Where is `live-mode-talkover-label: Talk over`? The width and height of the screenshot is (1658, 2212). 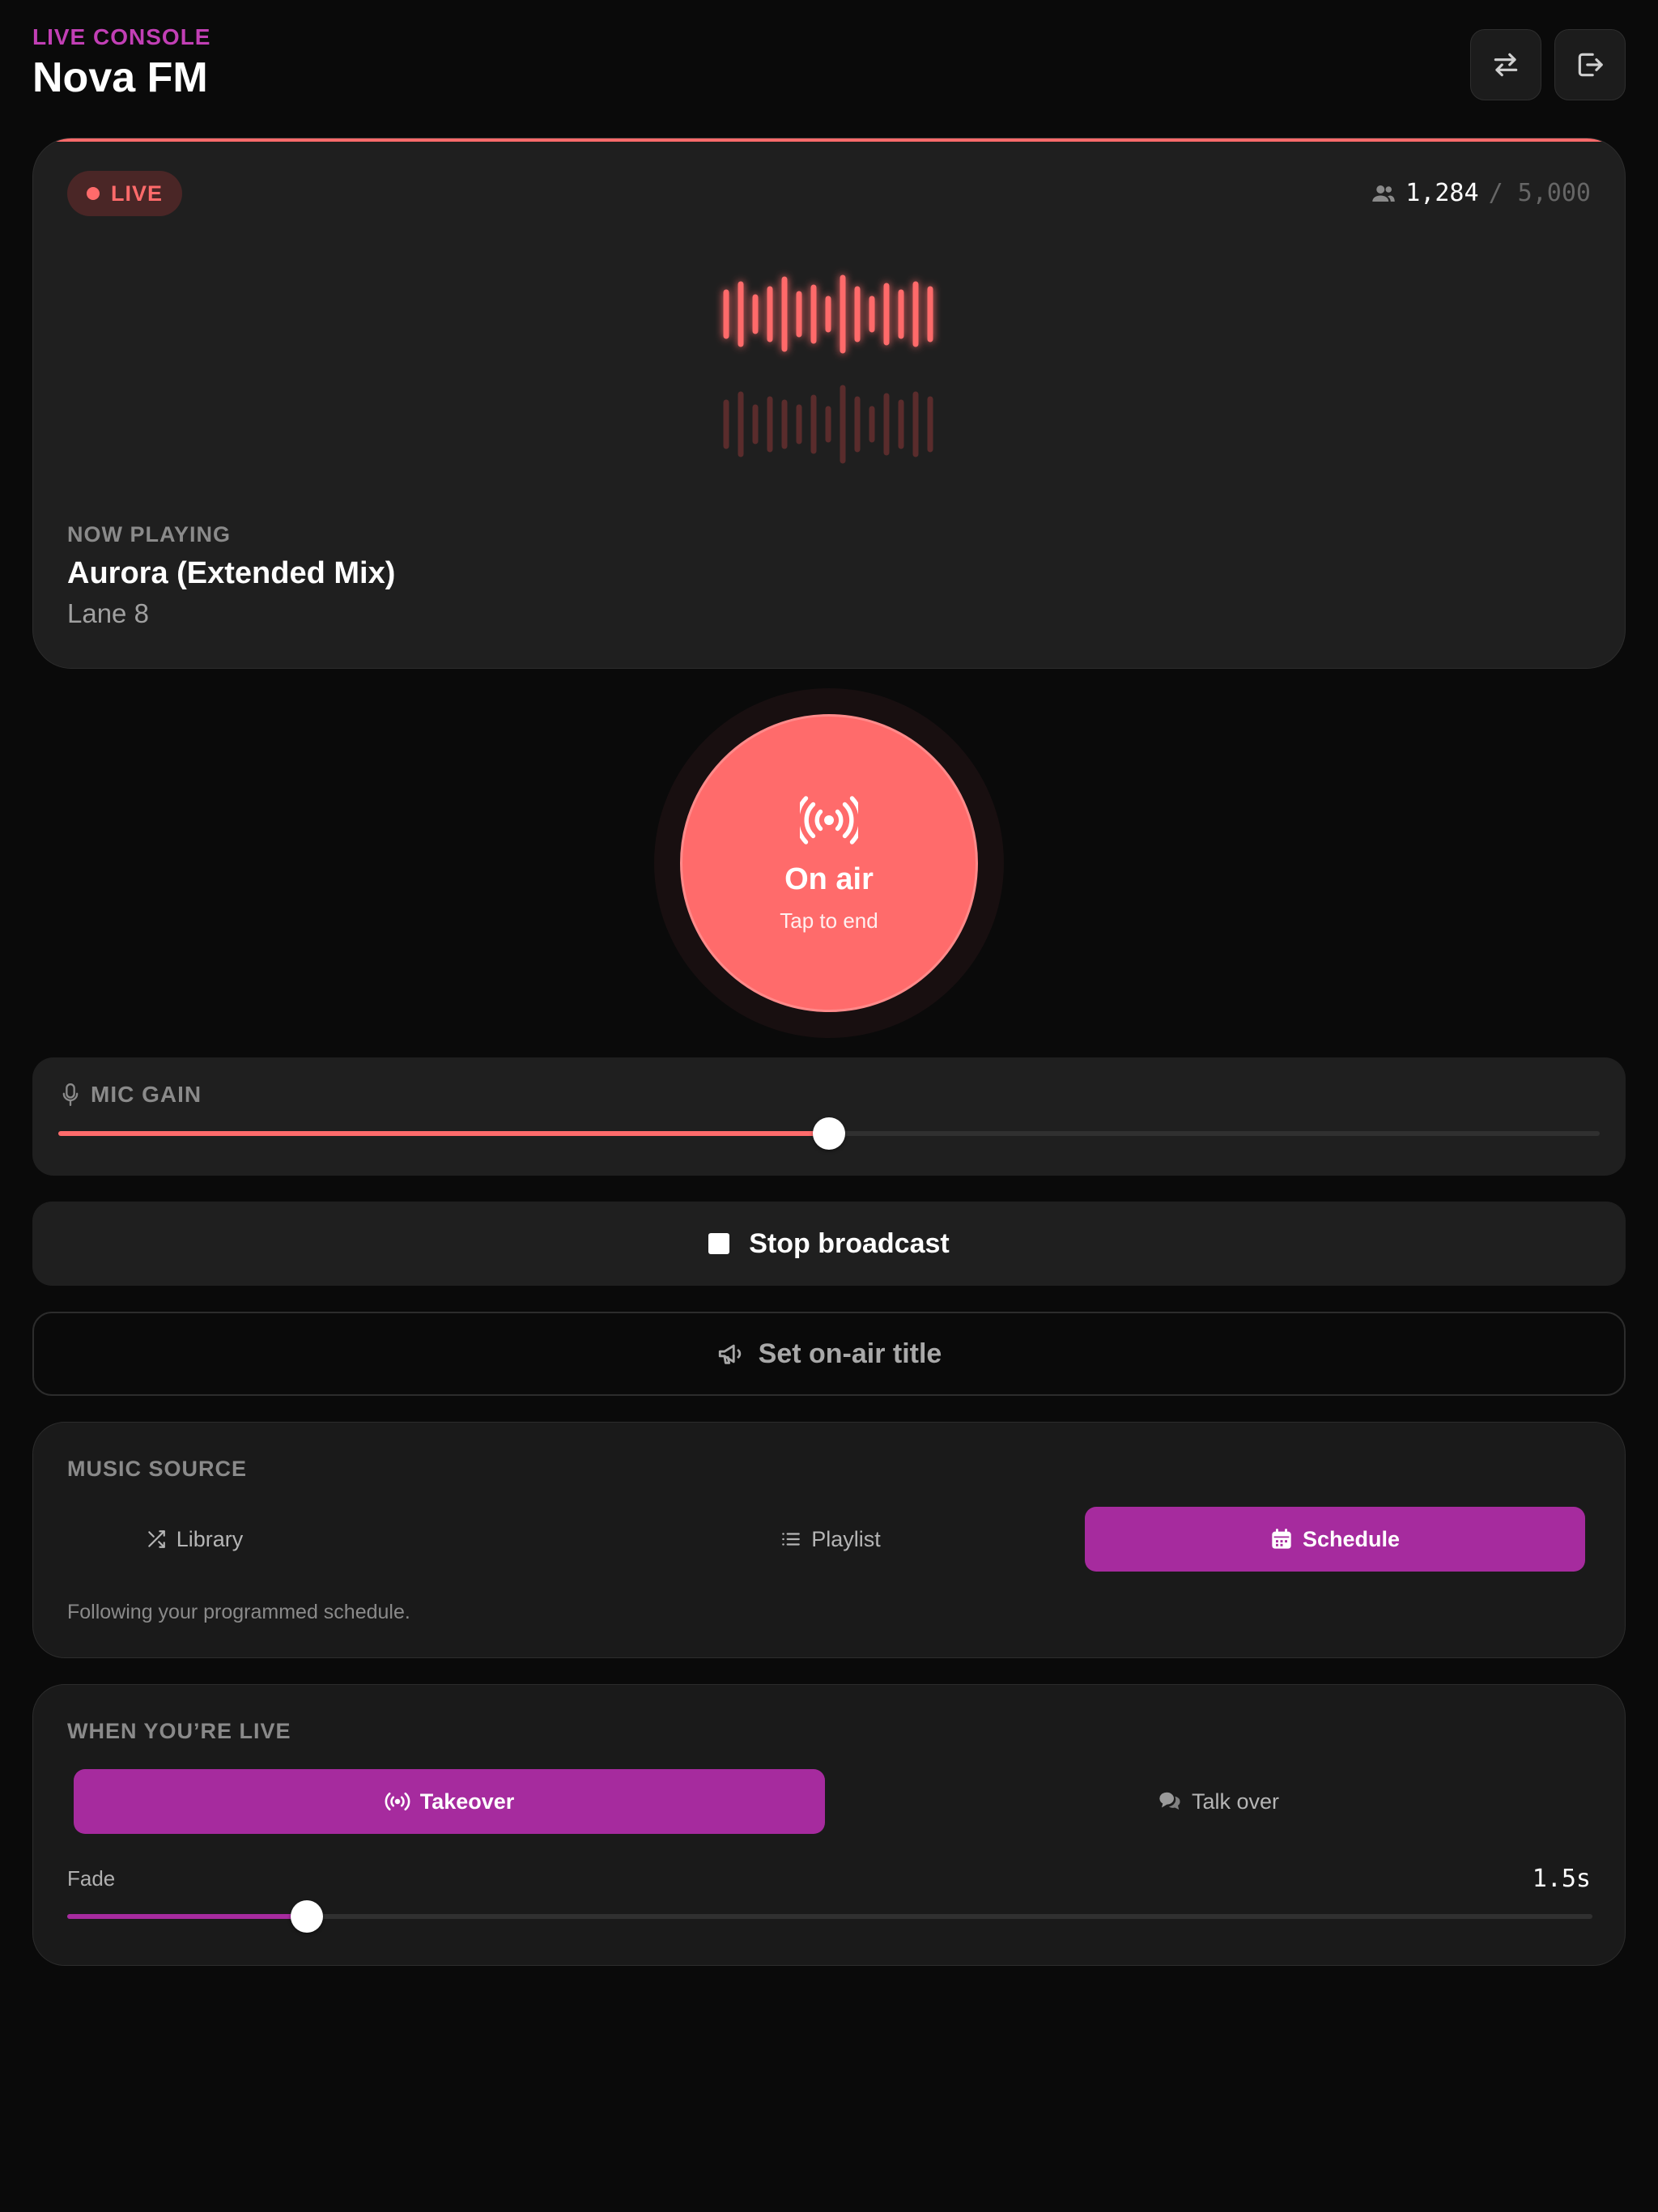
live-mode-talkover-label: Talk over is located at coordinates (1235, 1801).